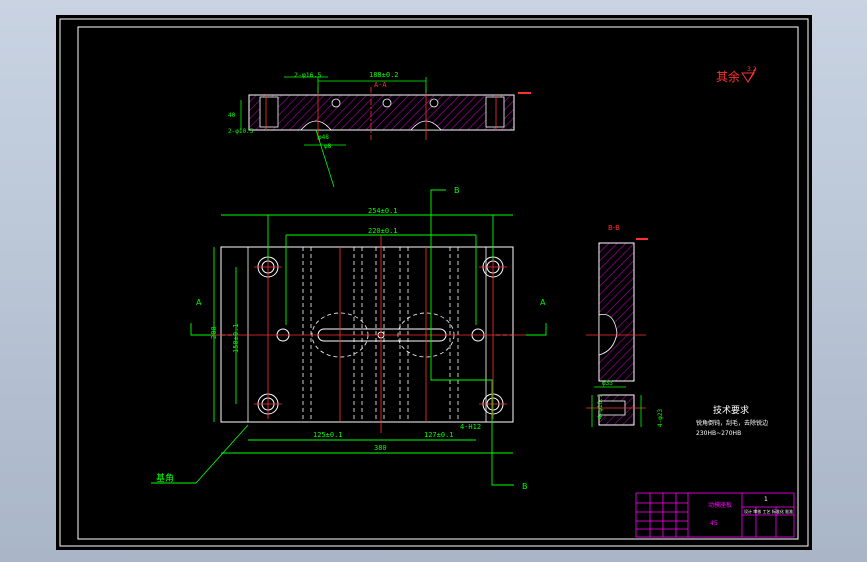 The height and width of the screenshot is (562, 867). Describe the element at coordinates (457, 190) in the screenshot. I see `plan-label-b-top: B` at that location.